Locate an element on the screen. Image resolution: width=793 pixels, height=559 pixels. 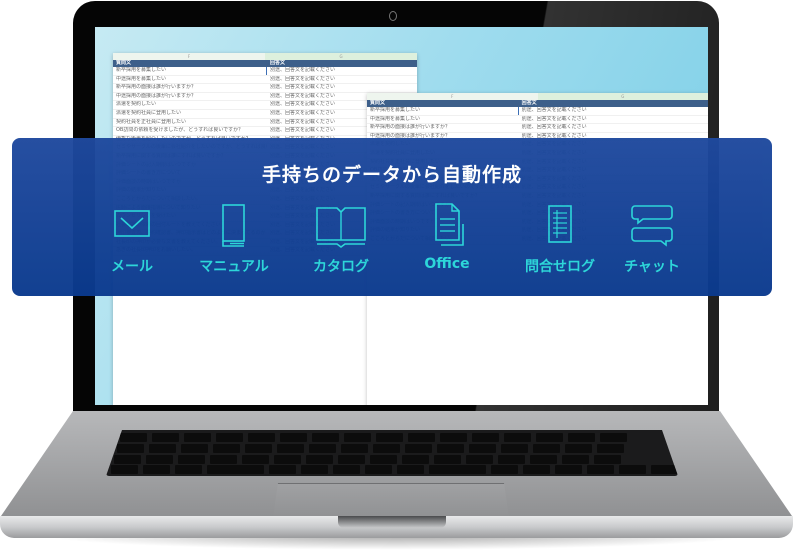
camera-icon is located at coordinates (393, 16).